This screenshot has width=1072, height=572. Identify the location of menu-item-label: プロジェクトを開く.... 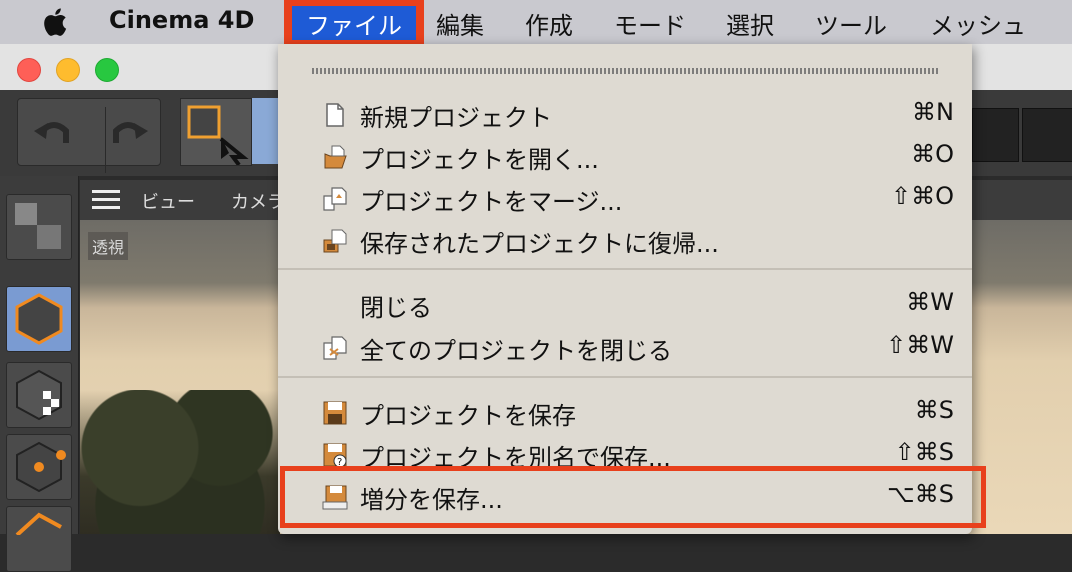
(479, 160).